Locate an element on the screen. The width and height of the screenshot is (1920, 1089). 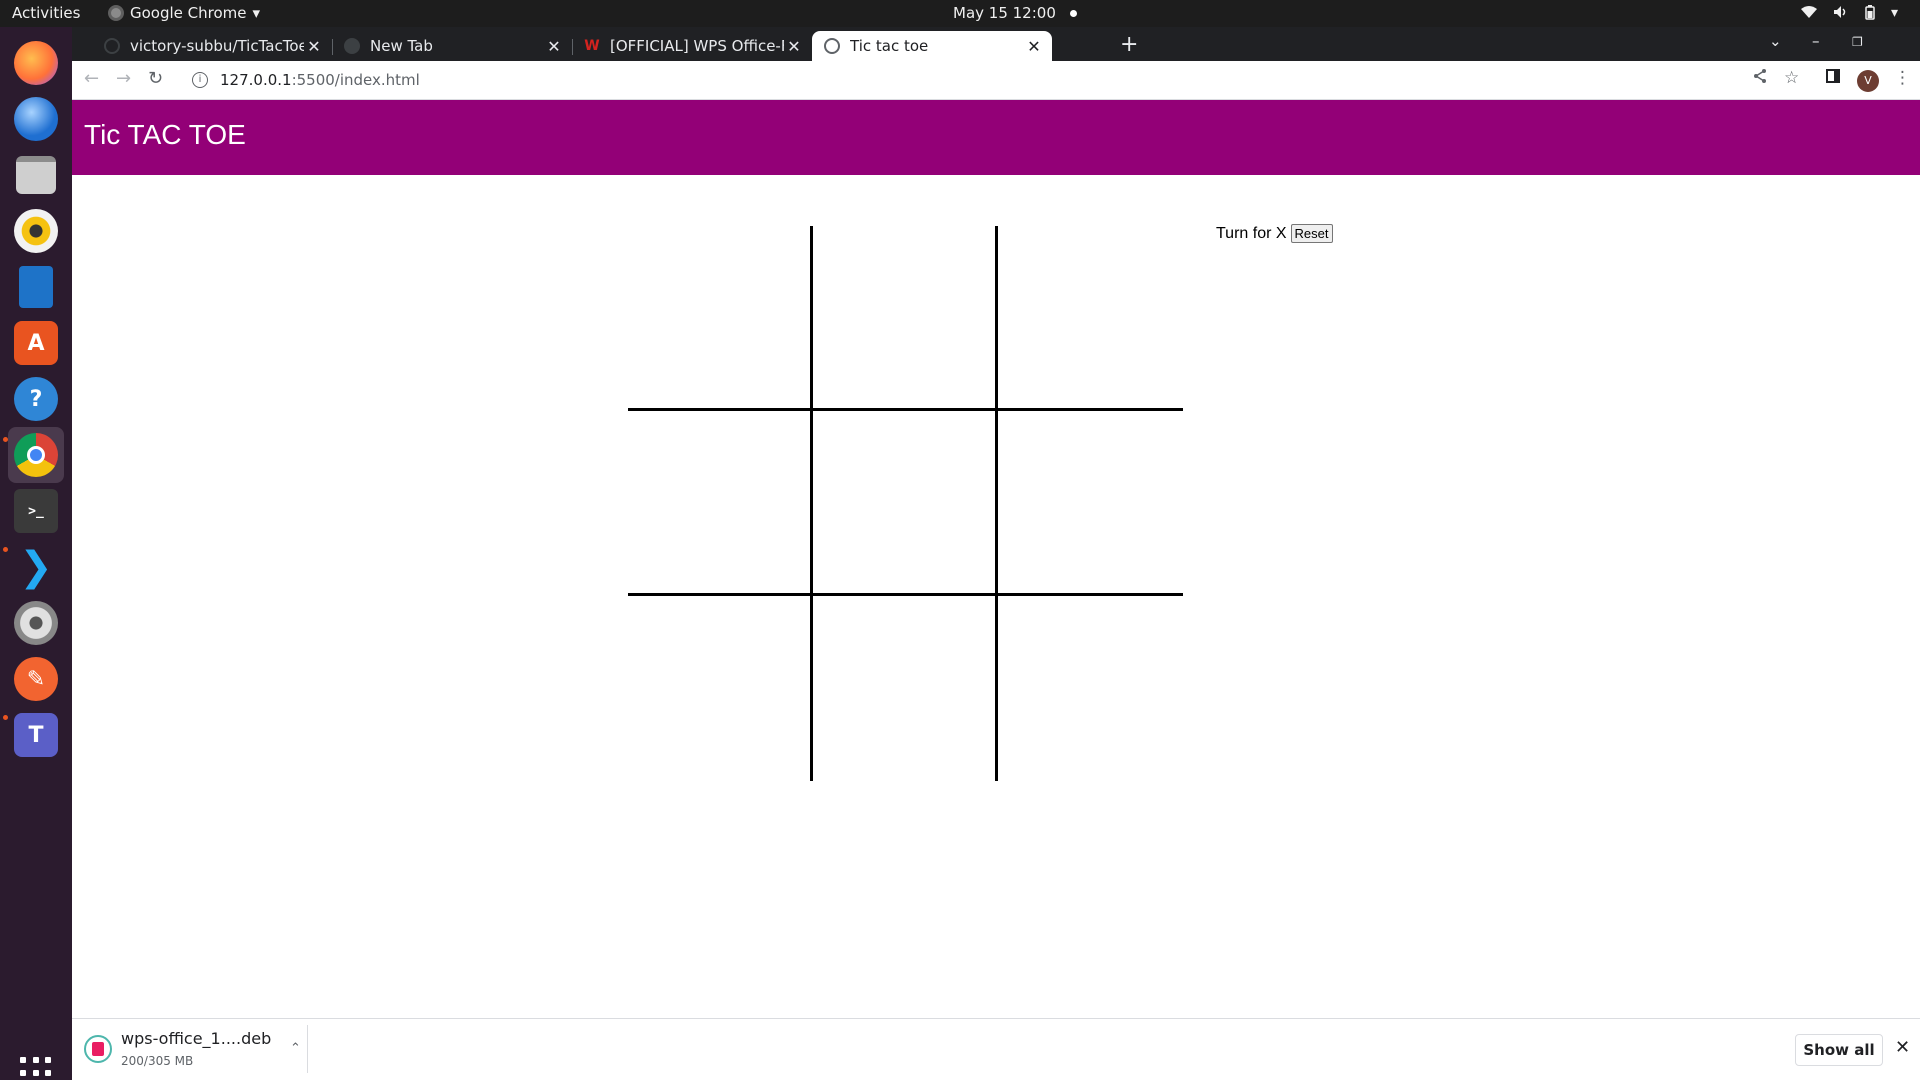
dock-writer is located at coordinates (36, 287).